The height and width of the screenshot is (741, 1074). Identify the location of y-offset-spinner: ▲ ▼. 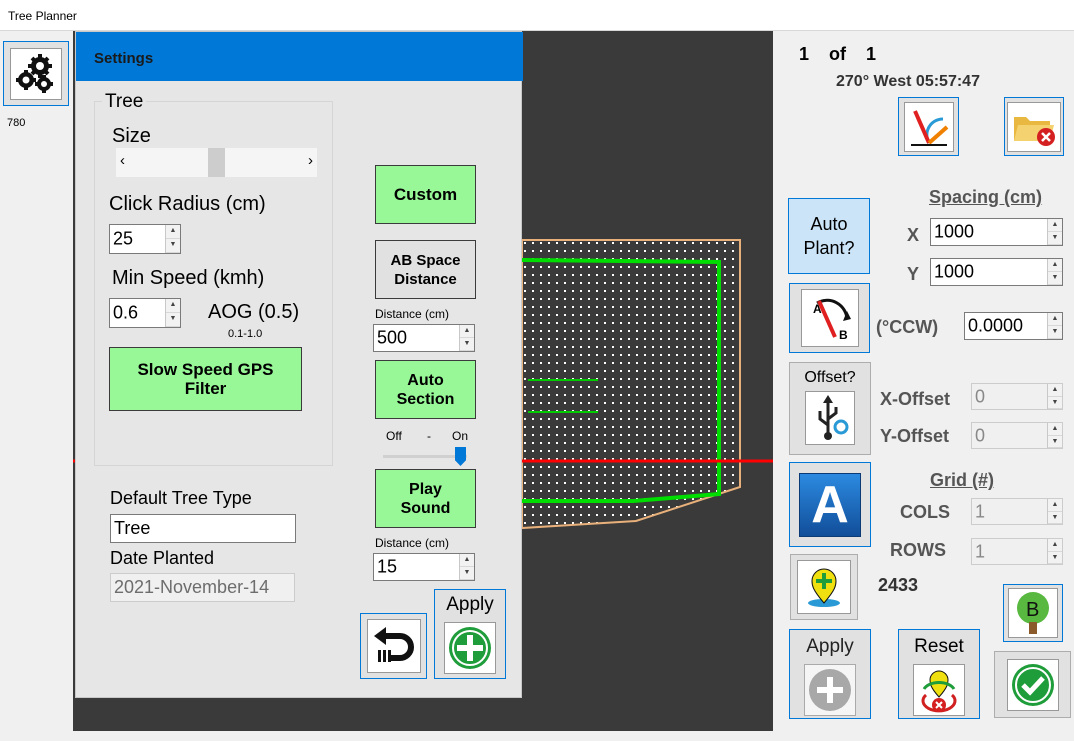
(1054, 435).